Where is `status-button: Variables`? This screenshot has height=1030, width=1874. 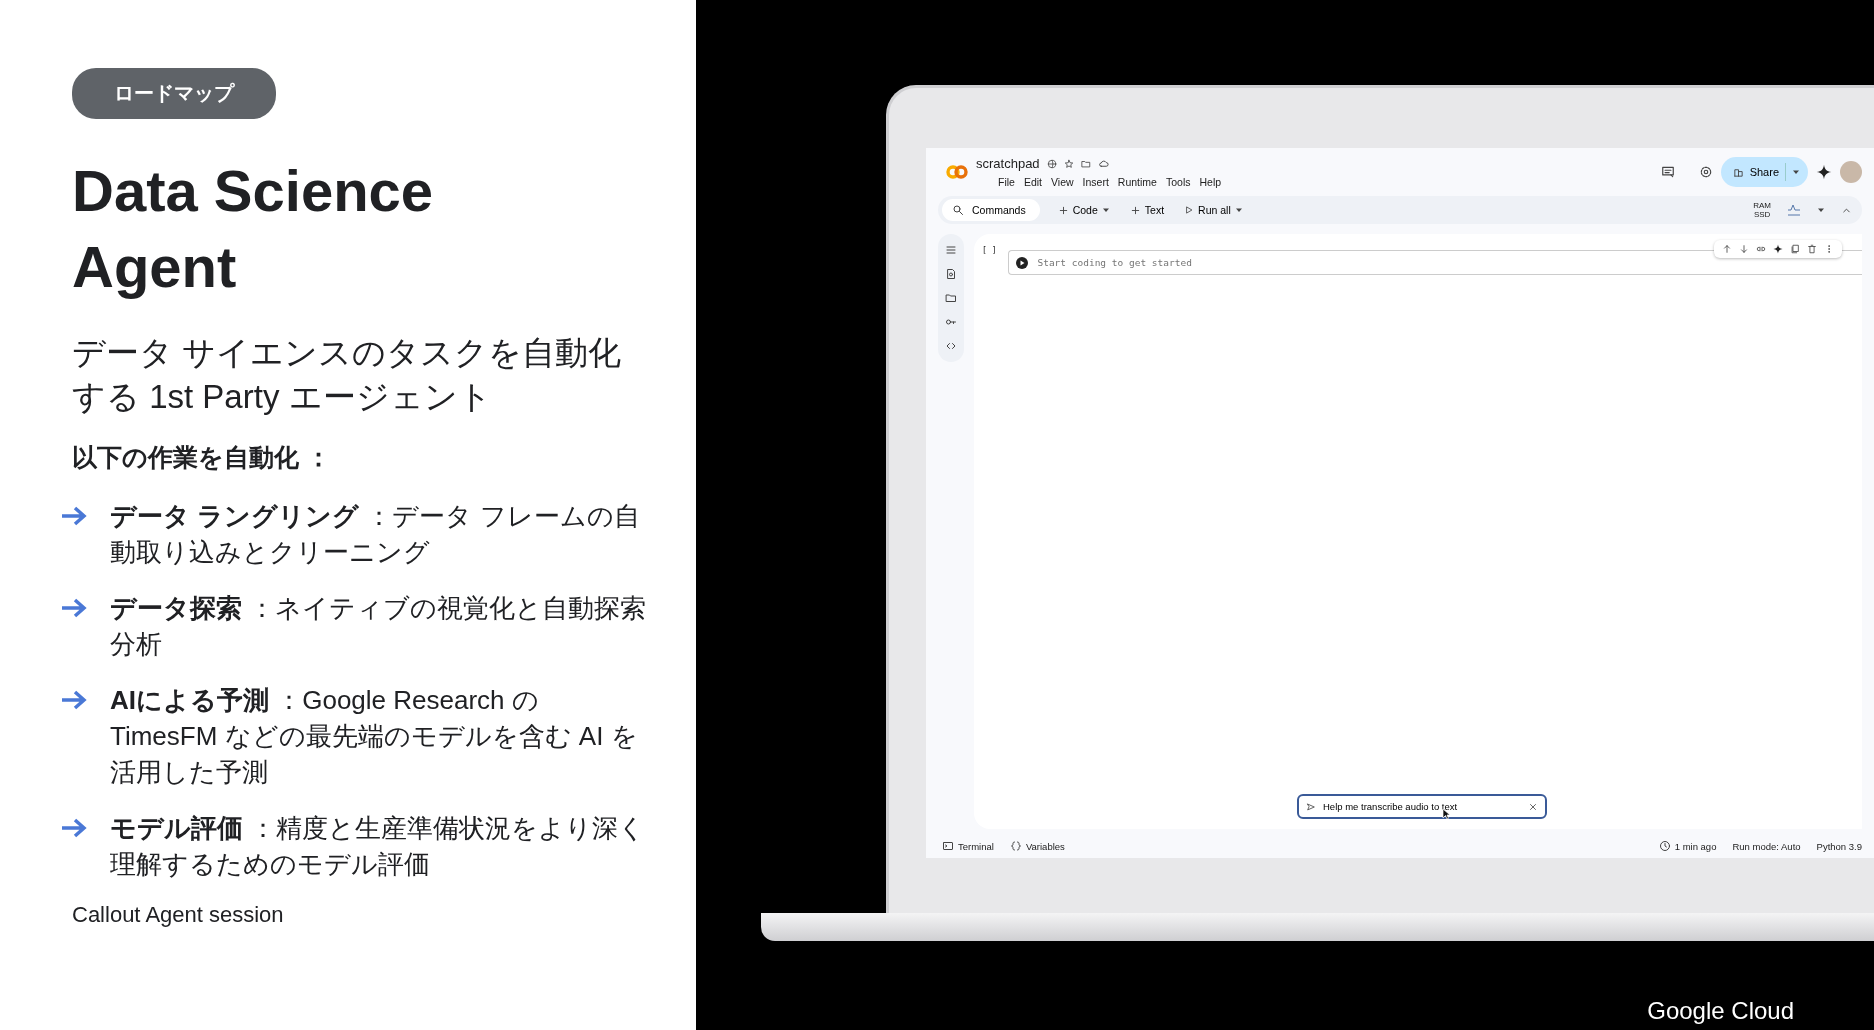 status-button: Variables is located at coordinates (1037, 846).